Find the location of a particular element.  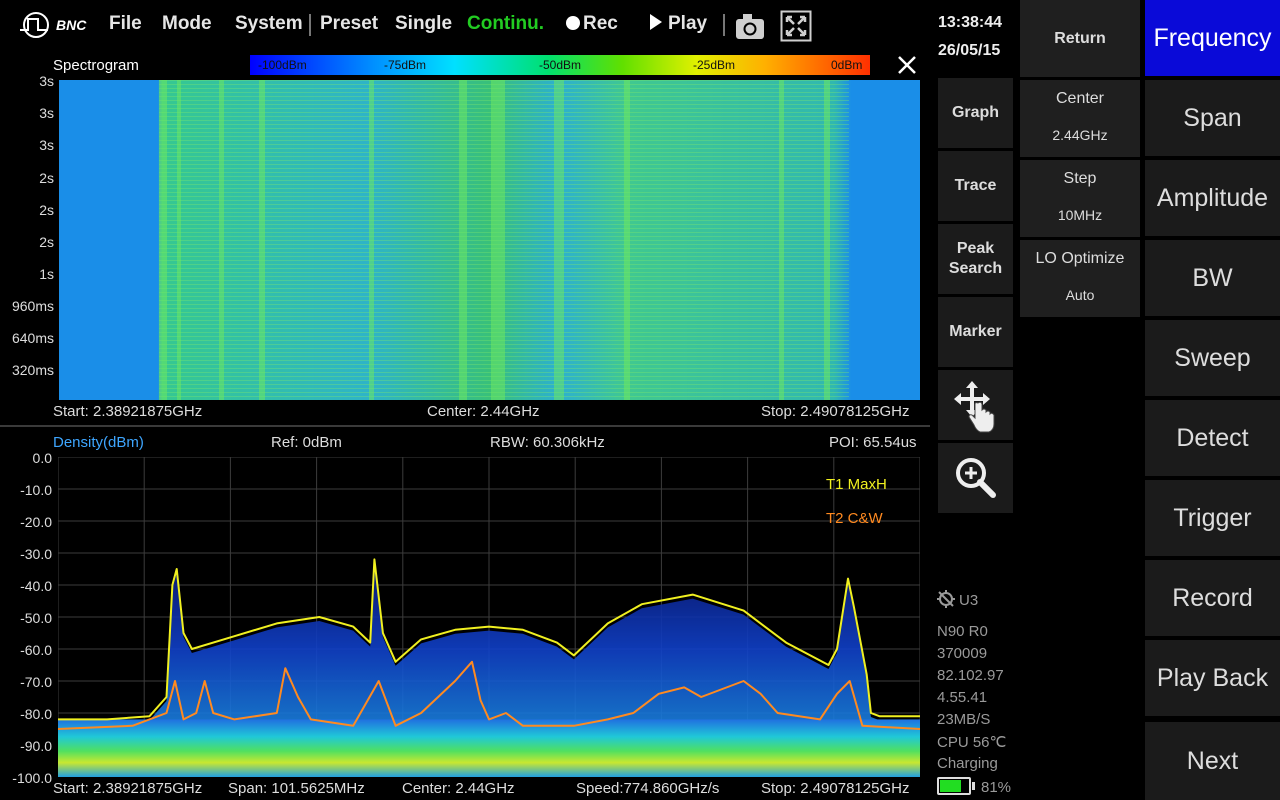

y-tick-label: -90.0 is located at coordinates (36, 746).